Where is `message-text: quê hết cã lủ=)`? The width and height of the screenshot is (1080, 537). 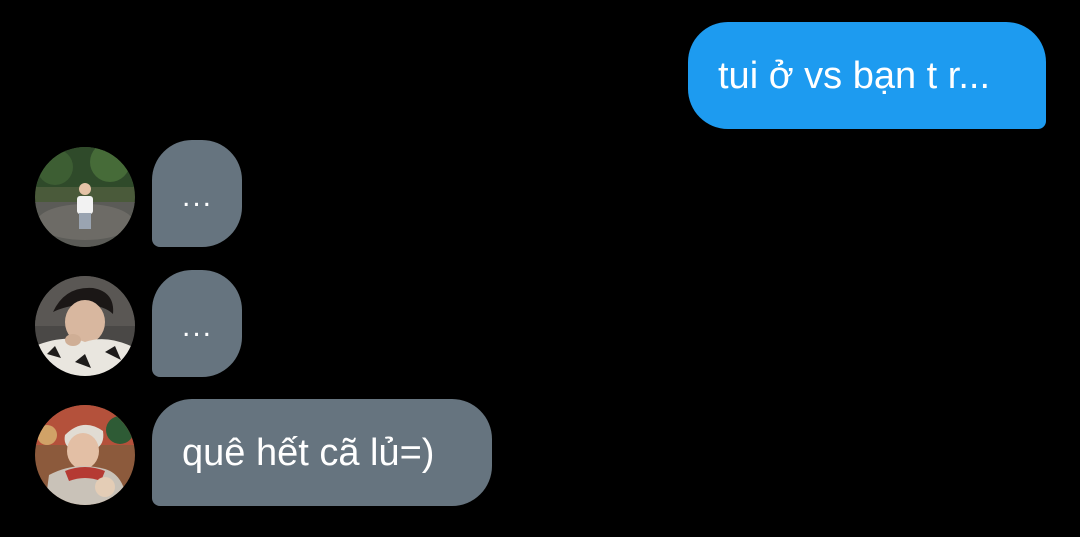 message-text: quê hết cã lủ=) is located at coordinates (308, 452).